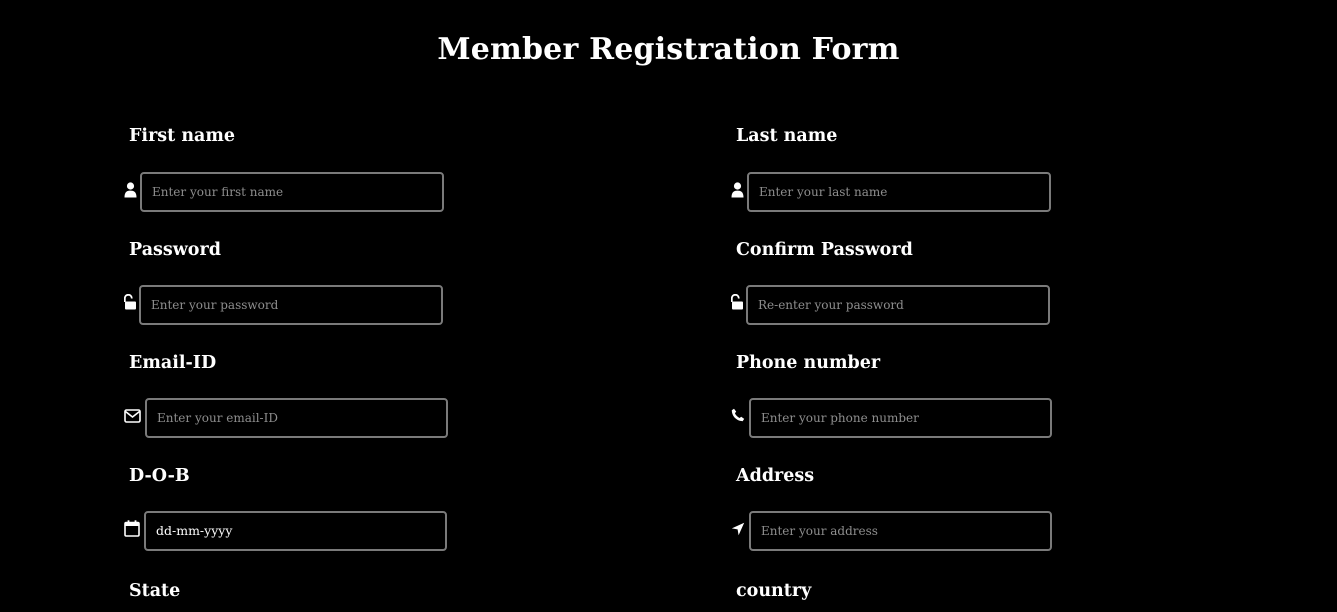 The image size is (1337, 612). What do you see at coordinates (900, 418) in the screenshot?
I see `phone-input` at bounding box center [900, 418].